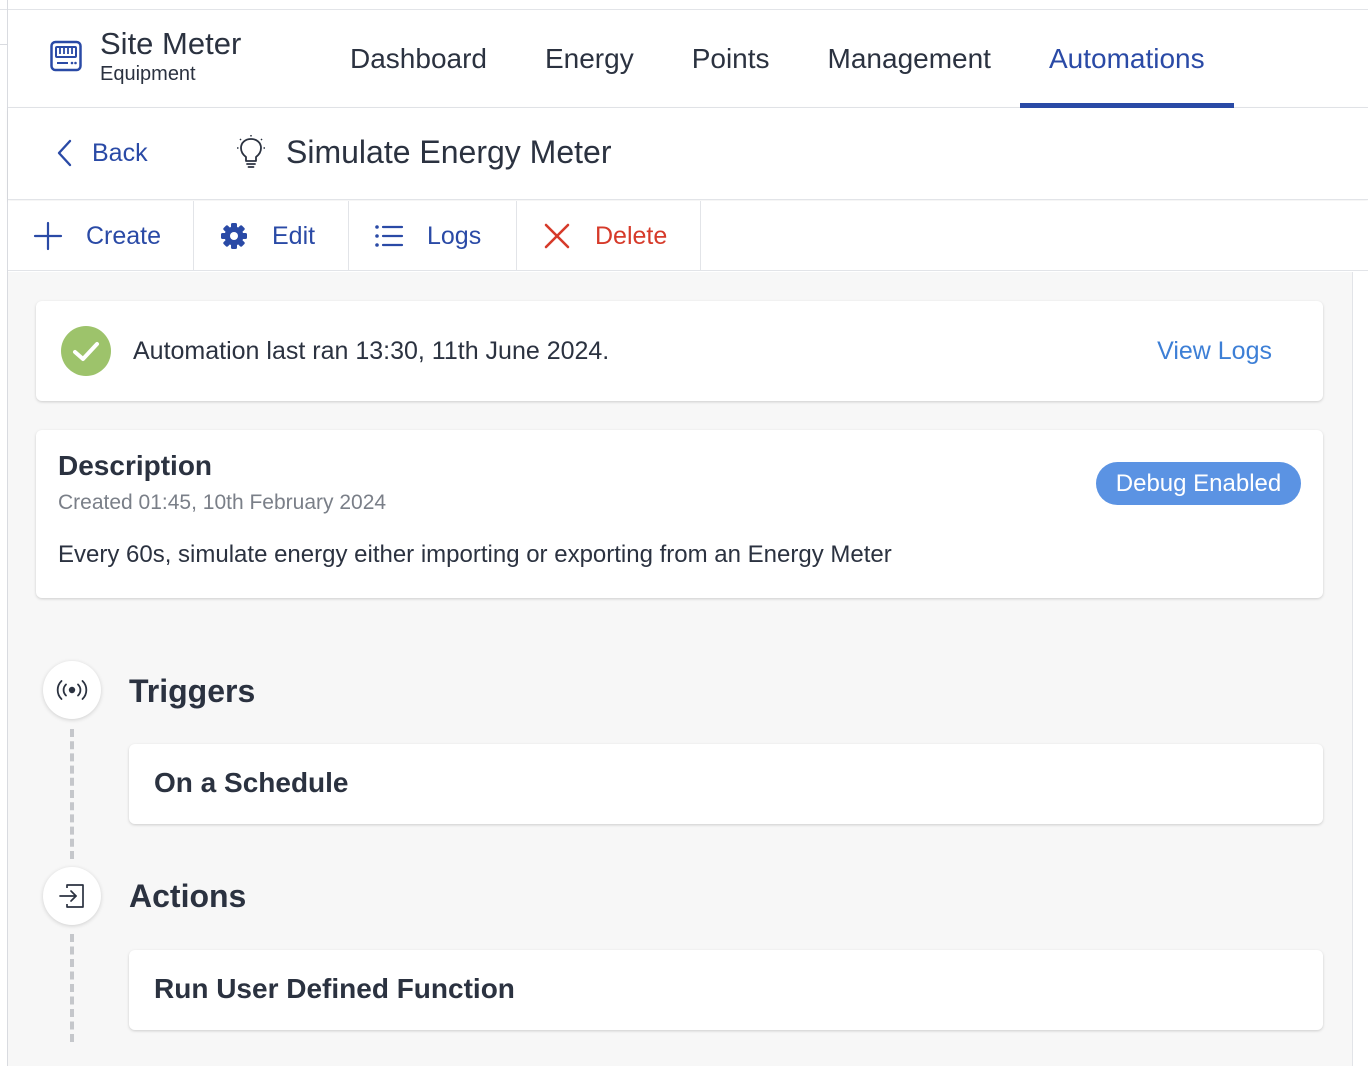 The image size is (1368, 1066). Describe the element at coordinates (64, 153) in the screenshot. I see `chevron-left-icon` at that location.